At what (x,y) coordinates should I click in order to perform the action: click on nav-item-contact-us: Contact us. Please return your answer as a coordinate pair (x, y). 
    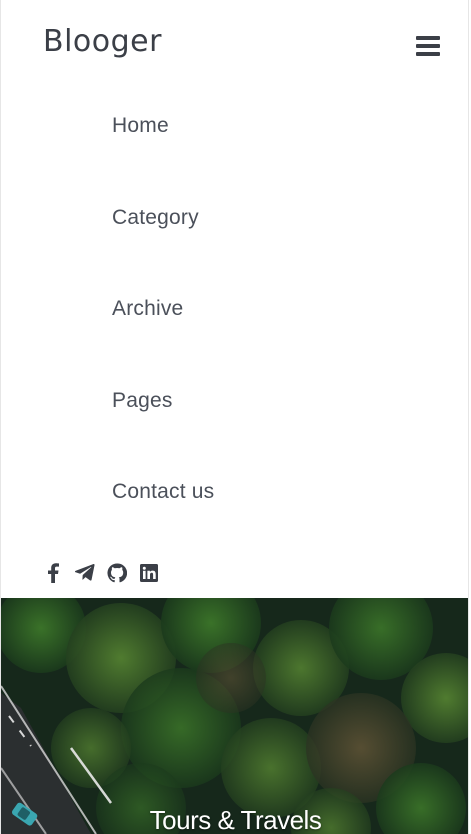
    Looking at the image, I should click on (163, 520).